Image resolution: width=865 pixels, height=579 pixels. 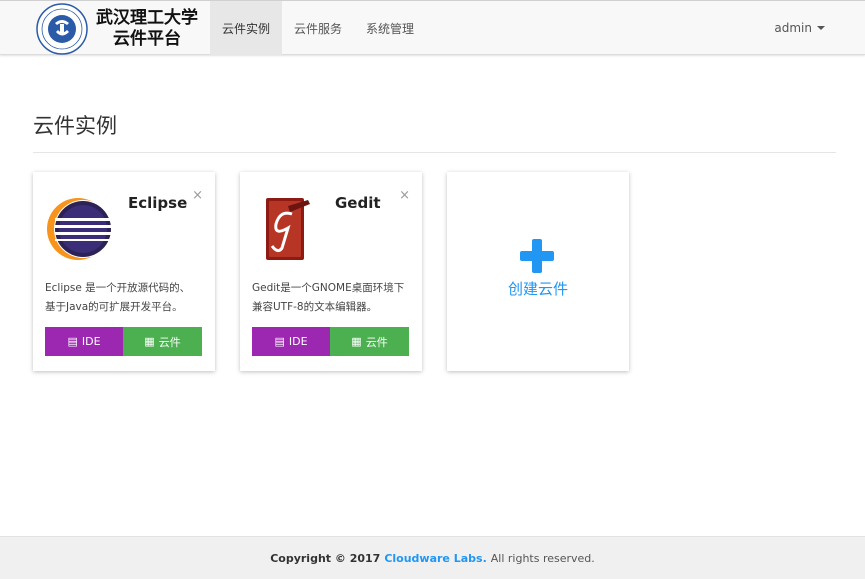 I want to click on top-navbar: 武汉理工大学 云件平台 云件实例 云件服务 系统管理 admin, so click(x=432, y=27).